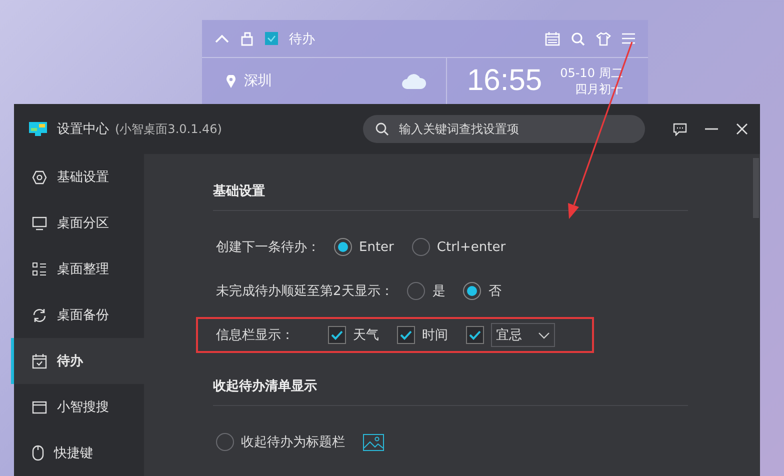  Describe the element at coordinates (77, 453) in the screenshot. I see `sidebar-item: 快捷键` at that location.